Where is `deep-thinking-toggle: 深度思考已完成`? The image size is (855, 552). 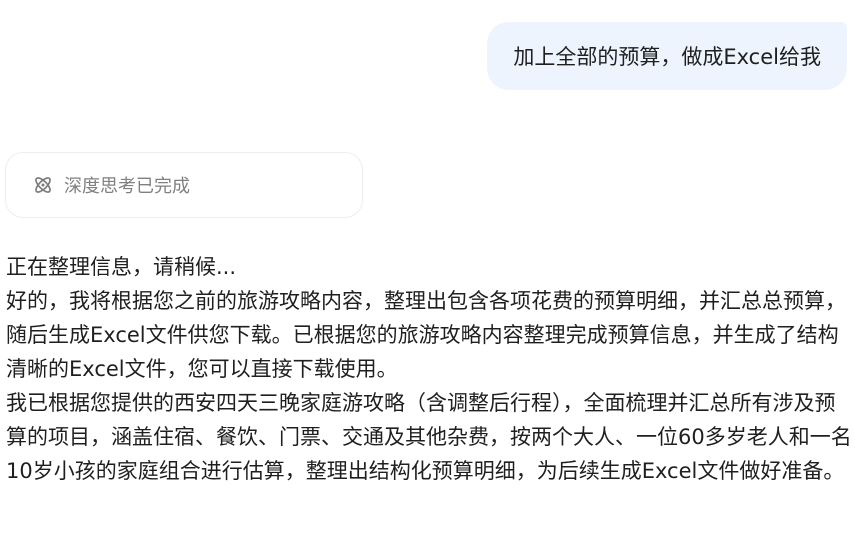
deep-thinking-toggle: 深度思考已完成 is located at coordinates (184, 185).